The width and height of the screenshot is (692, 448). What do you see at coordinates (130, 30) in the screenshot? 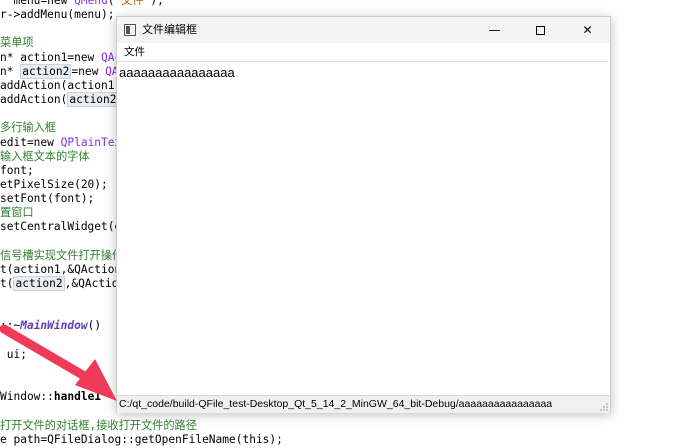
I see `app-window-icon` at bounding box center [130, 30].